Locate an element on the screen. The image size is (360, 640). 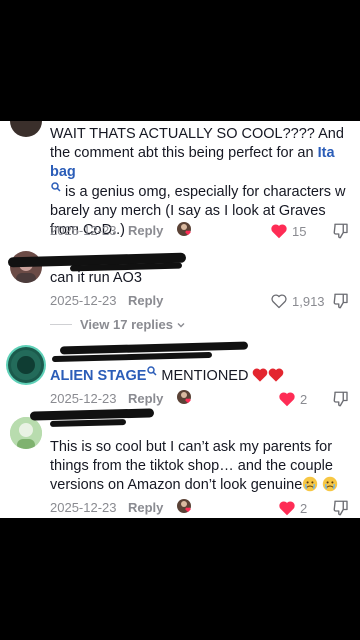
like-button: 1,913 is located at coordinates (297, 301).